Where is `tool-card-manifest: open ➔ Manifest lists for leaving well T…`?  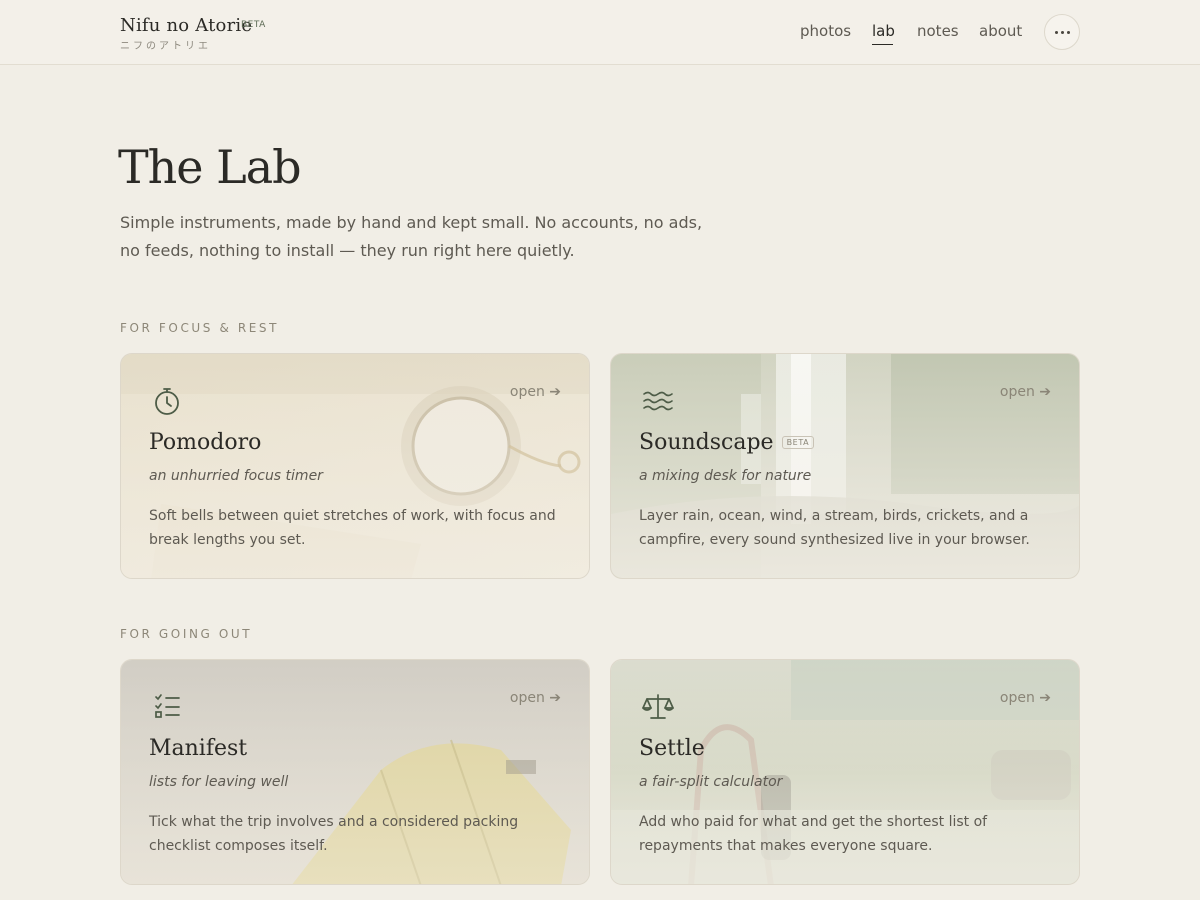 tool-card-manifest: open ➔ Manifest lists for leaving well T… is located at coordinates (355, 772).